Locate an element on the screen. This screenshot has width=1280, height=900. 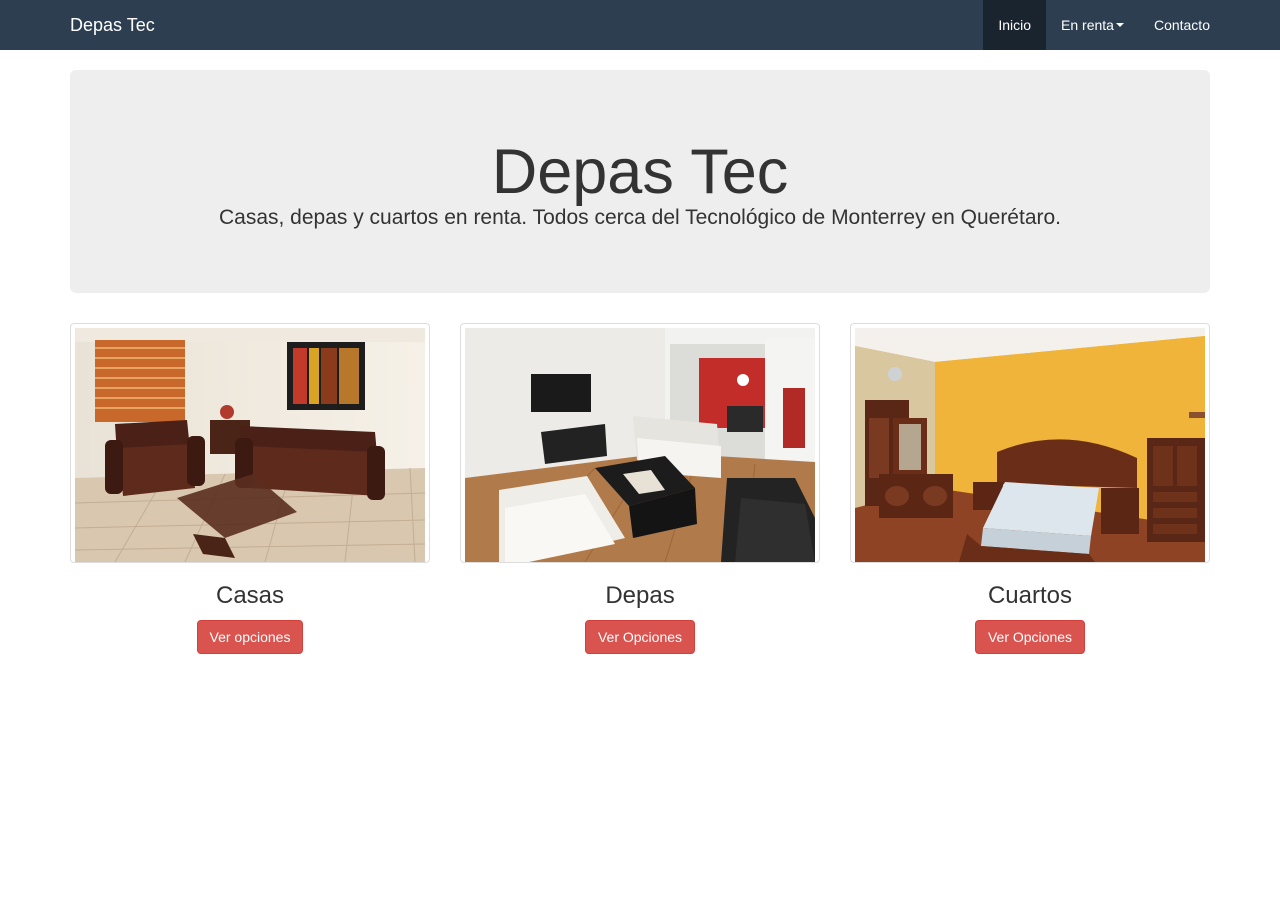
brand-link: Depas Tec is located at coordinates (112, 25).